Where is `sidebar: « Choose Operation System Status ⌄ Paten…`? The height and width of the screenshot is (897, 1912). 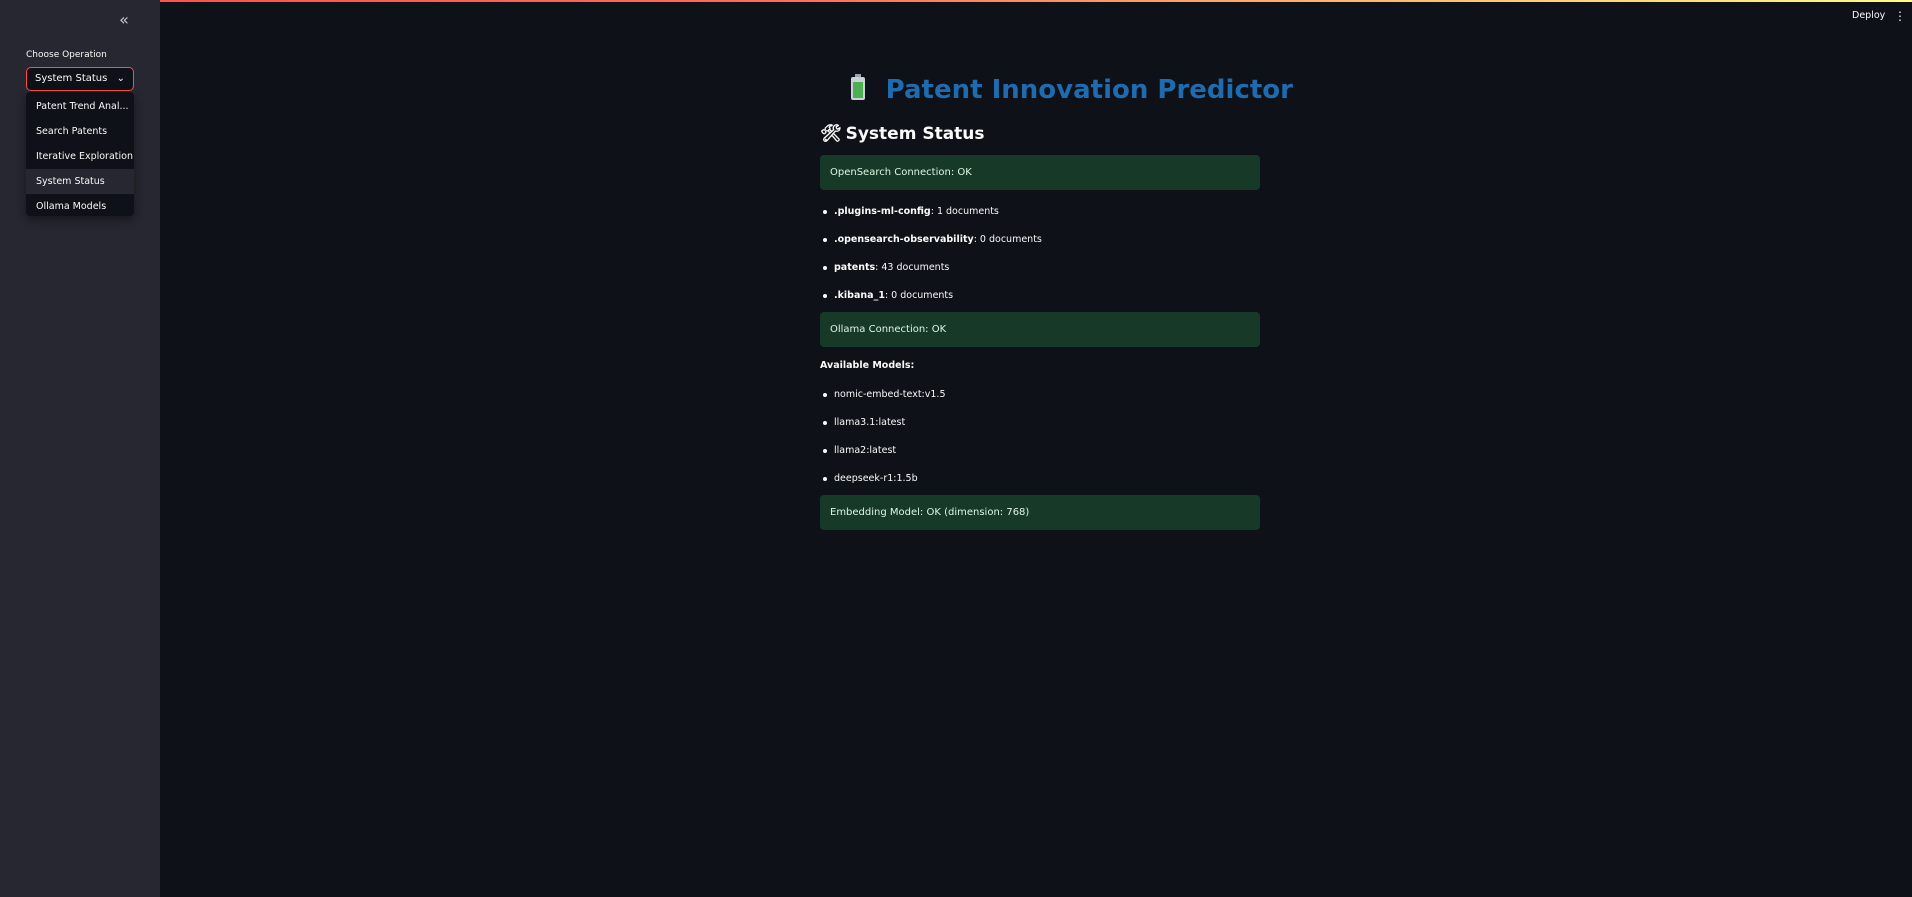 sidebar: « Choose Operation System Status ⌄ Paten… is located at coordinates (80, 448).